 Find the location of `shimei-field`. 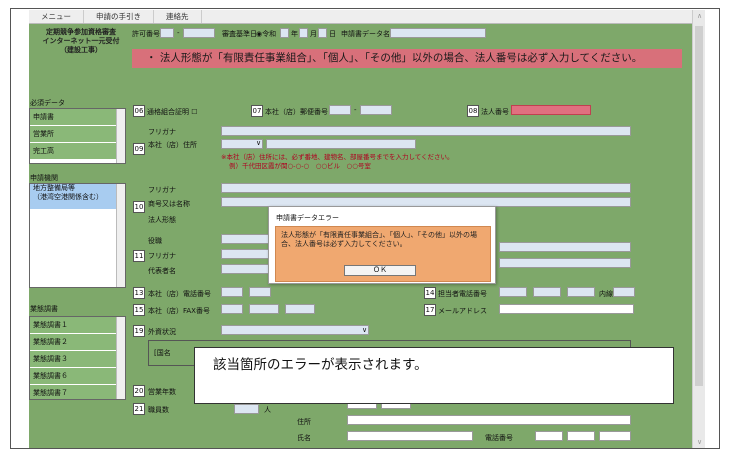

shimei-field is located at coordinates (410, 436).